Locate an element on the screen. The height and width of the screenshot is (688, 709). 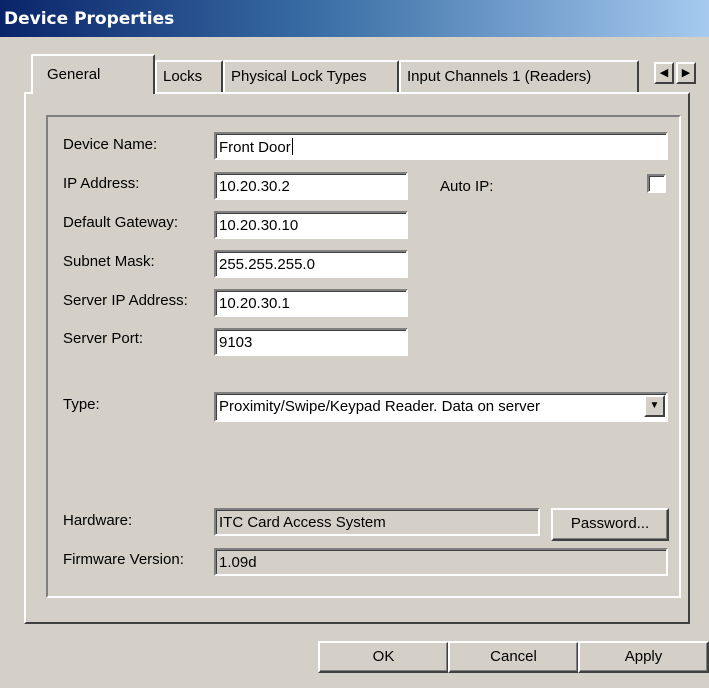
tab-physical-lock-types: Physical Lock Types is located at coordinates (311, 76).